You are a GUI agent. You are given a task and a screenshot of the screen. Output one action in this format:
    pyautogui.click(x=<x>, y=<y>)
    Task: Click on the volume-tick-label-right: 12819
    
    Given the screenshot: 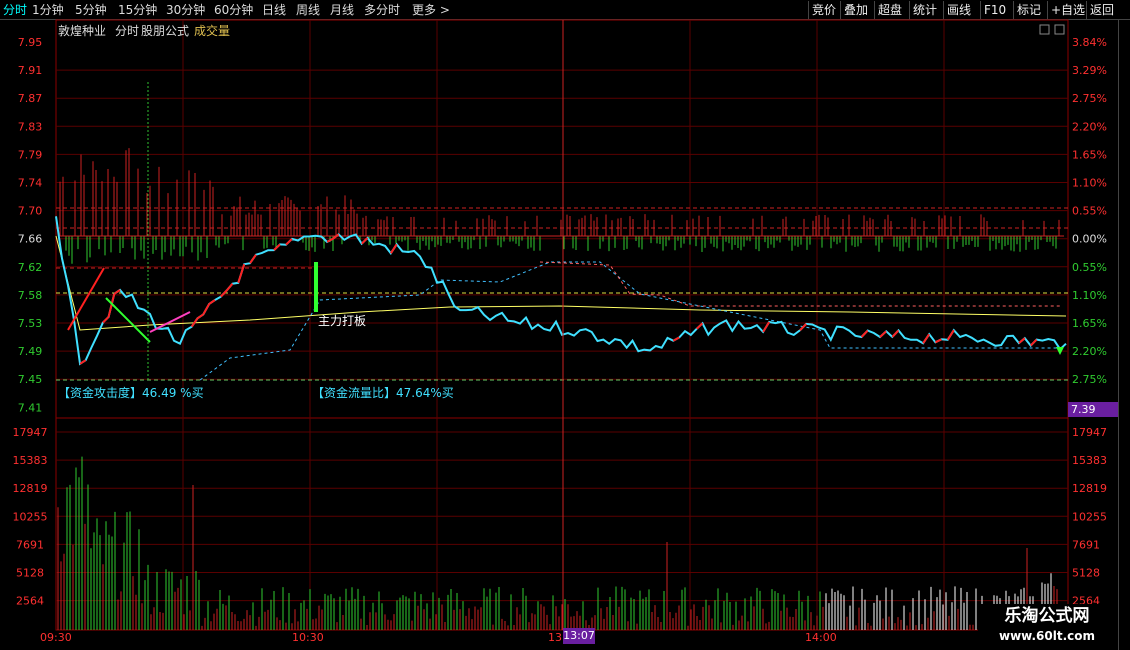 What is the action you would take?
    pyautogui.click(x=1089, y=488)
    